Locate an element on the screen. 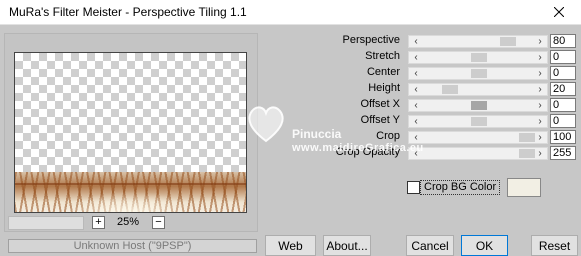 The width and height of the screenshot is (581, 256). stretch-slider: ‹ › is located at coordinates (478, 57).